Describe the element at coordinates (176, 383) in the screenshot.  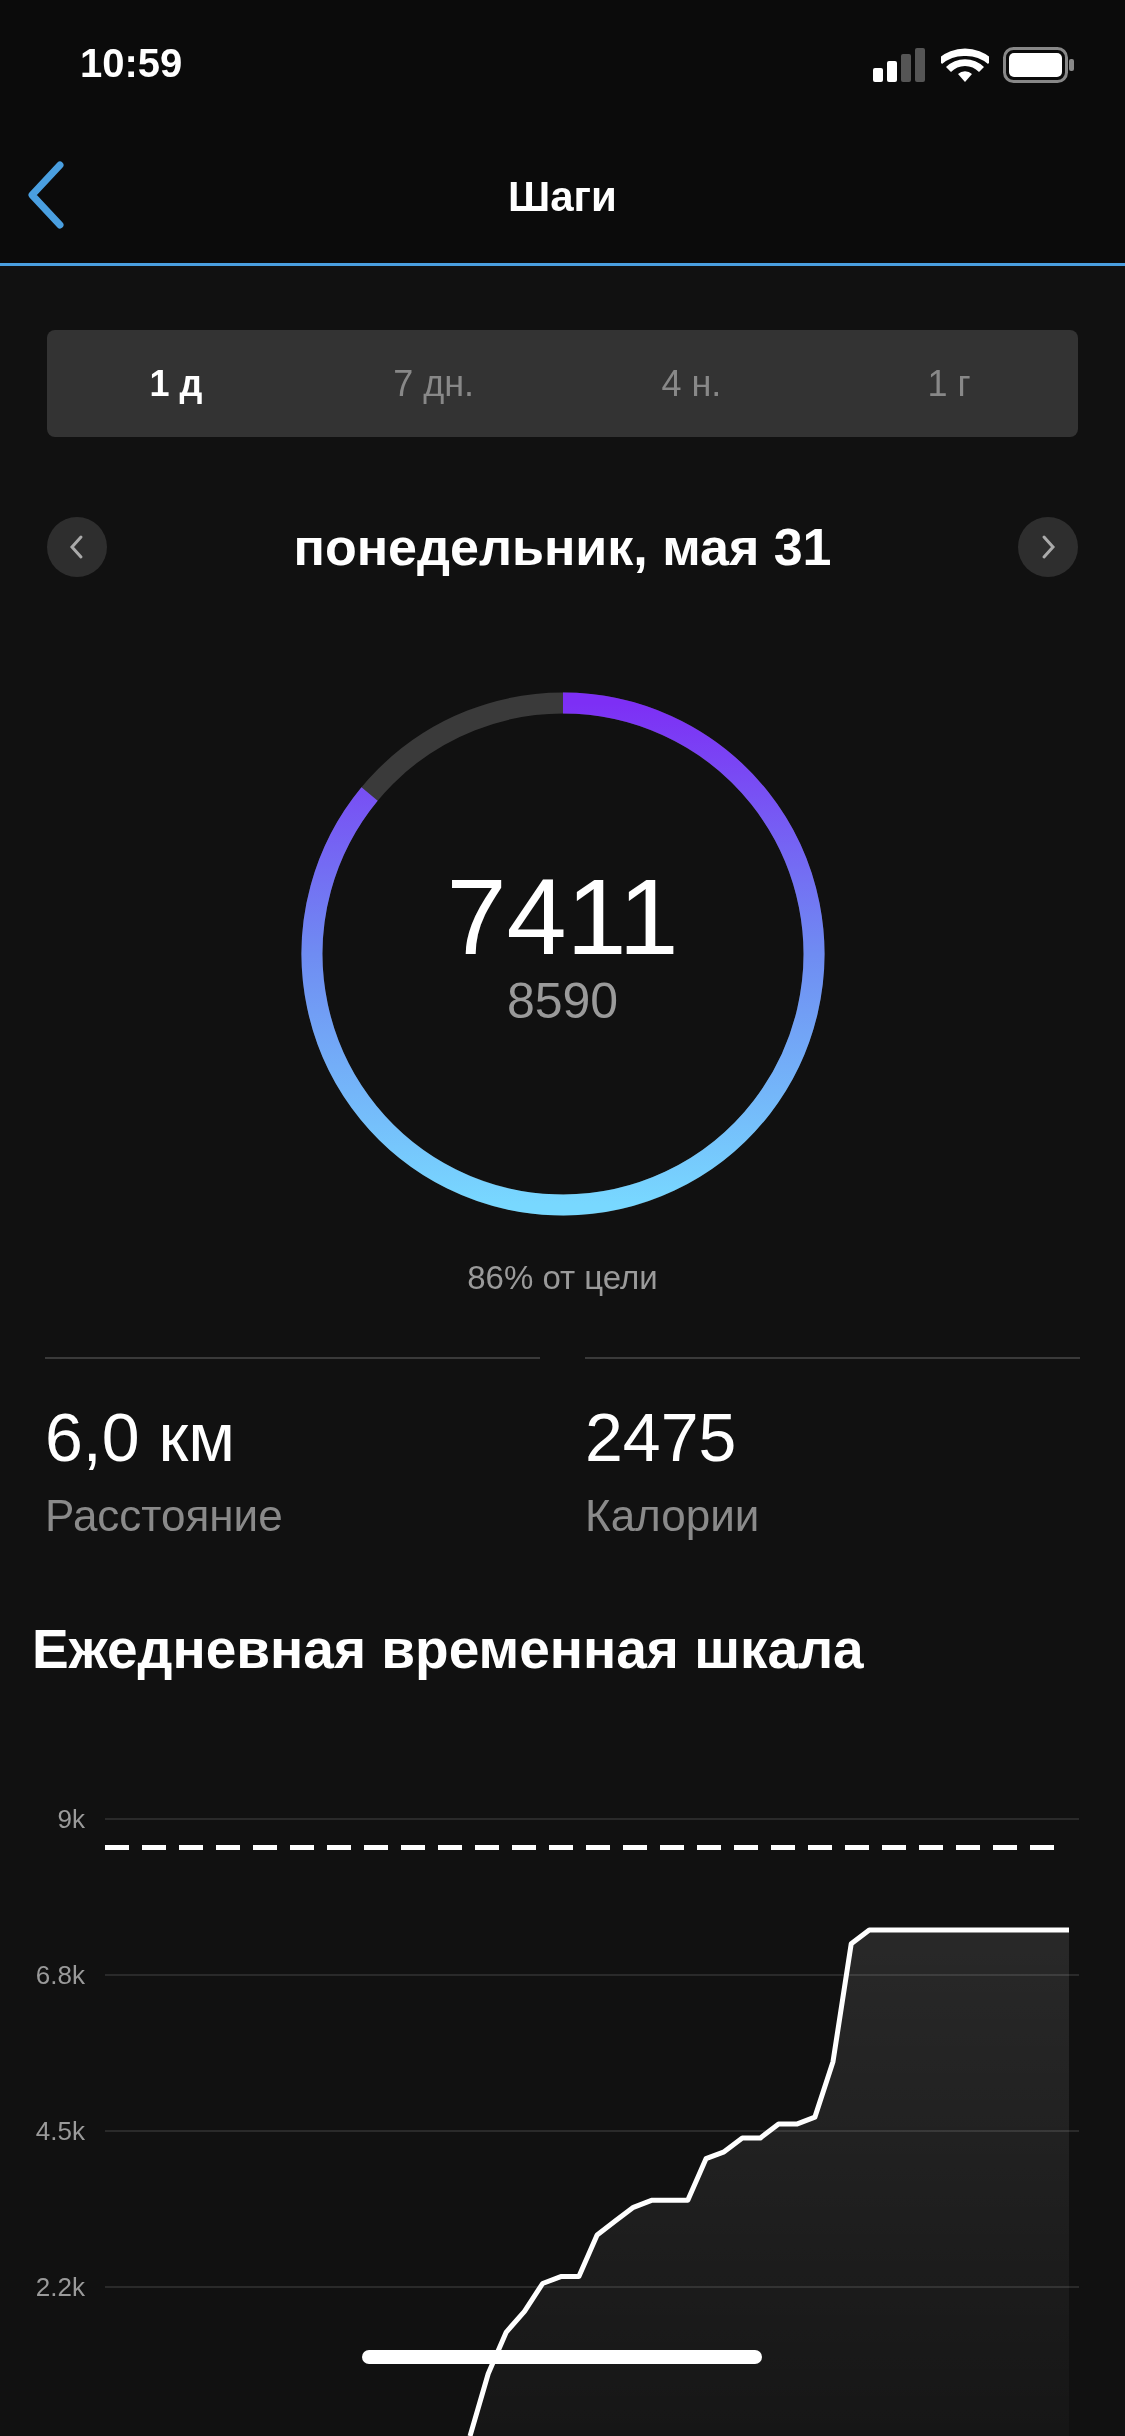
I see `period-tab: 1 д` at that location.